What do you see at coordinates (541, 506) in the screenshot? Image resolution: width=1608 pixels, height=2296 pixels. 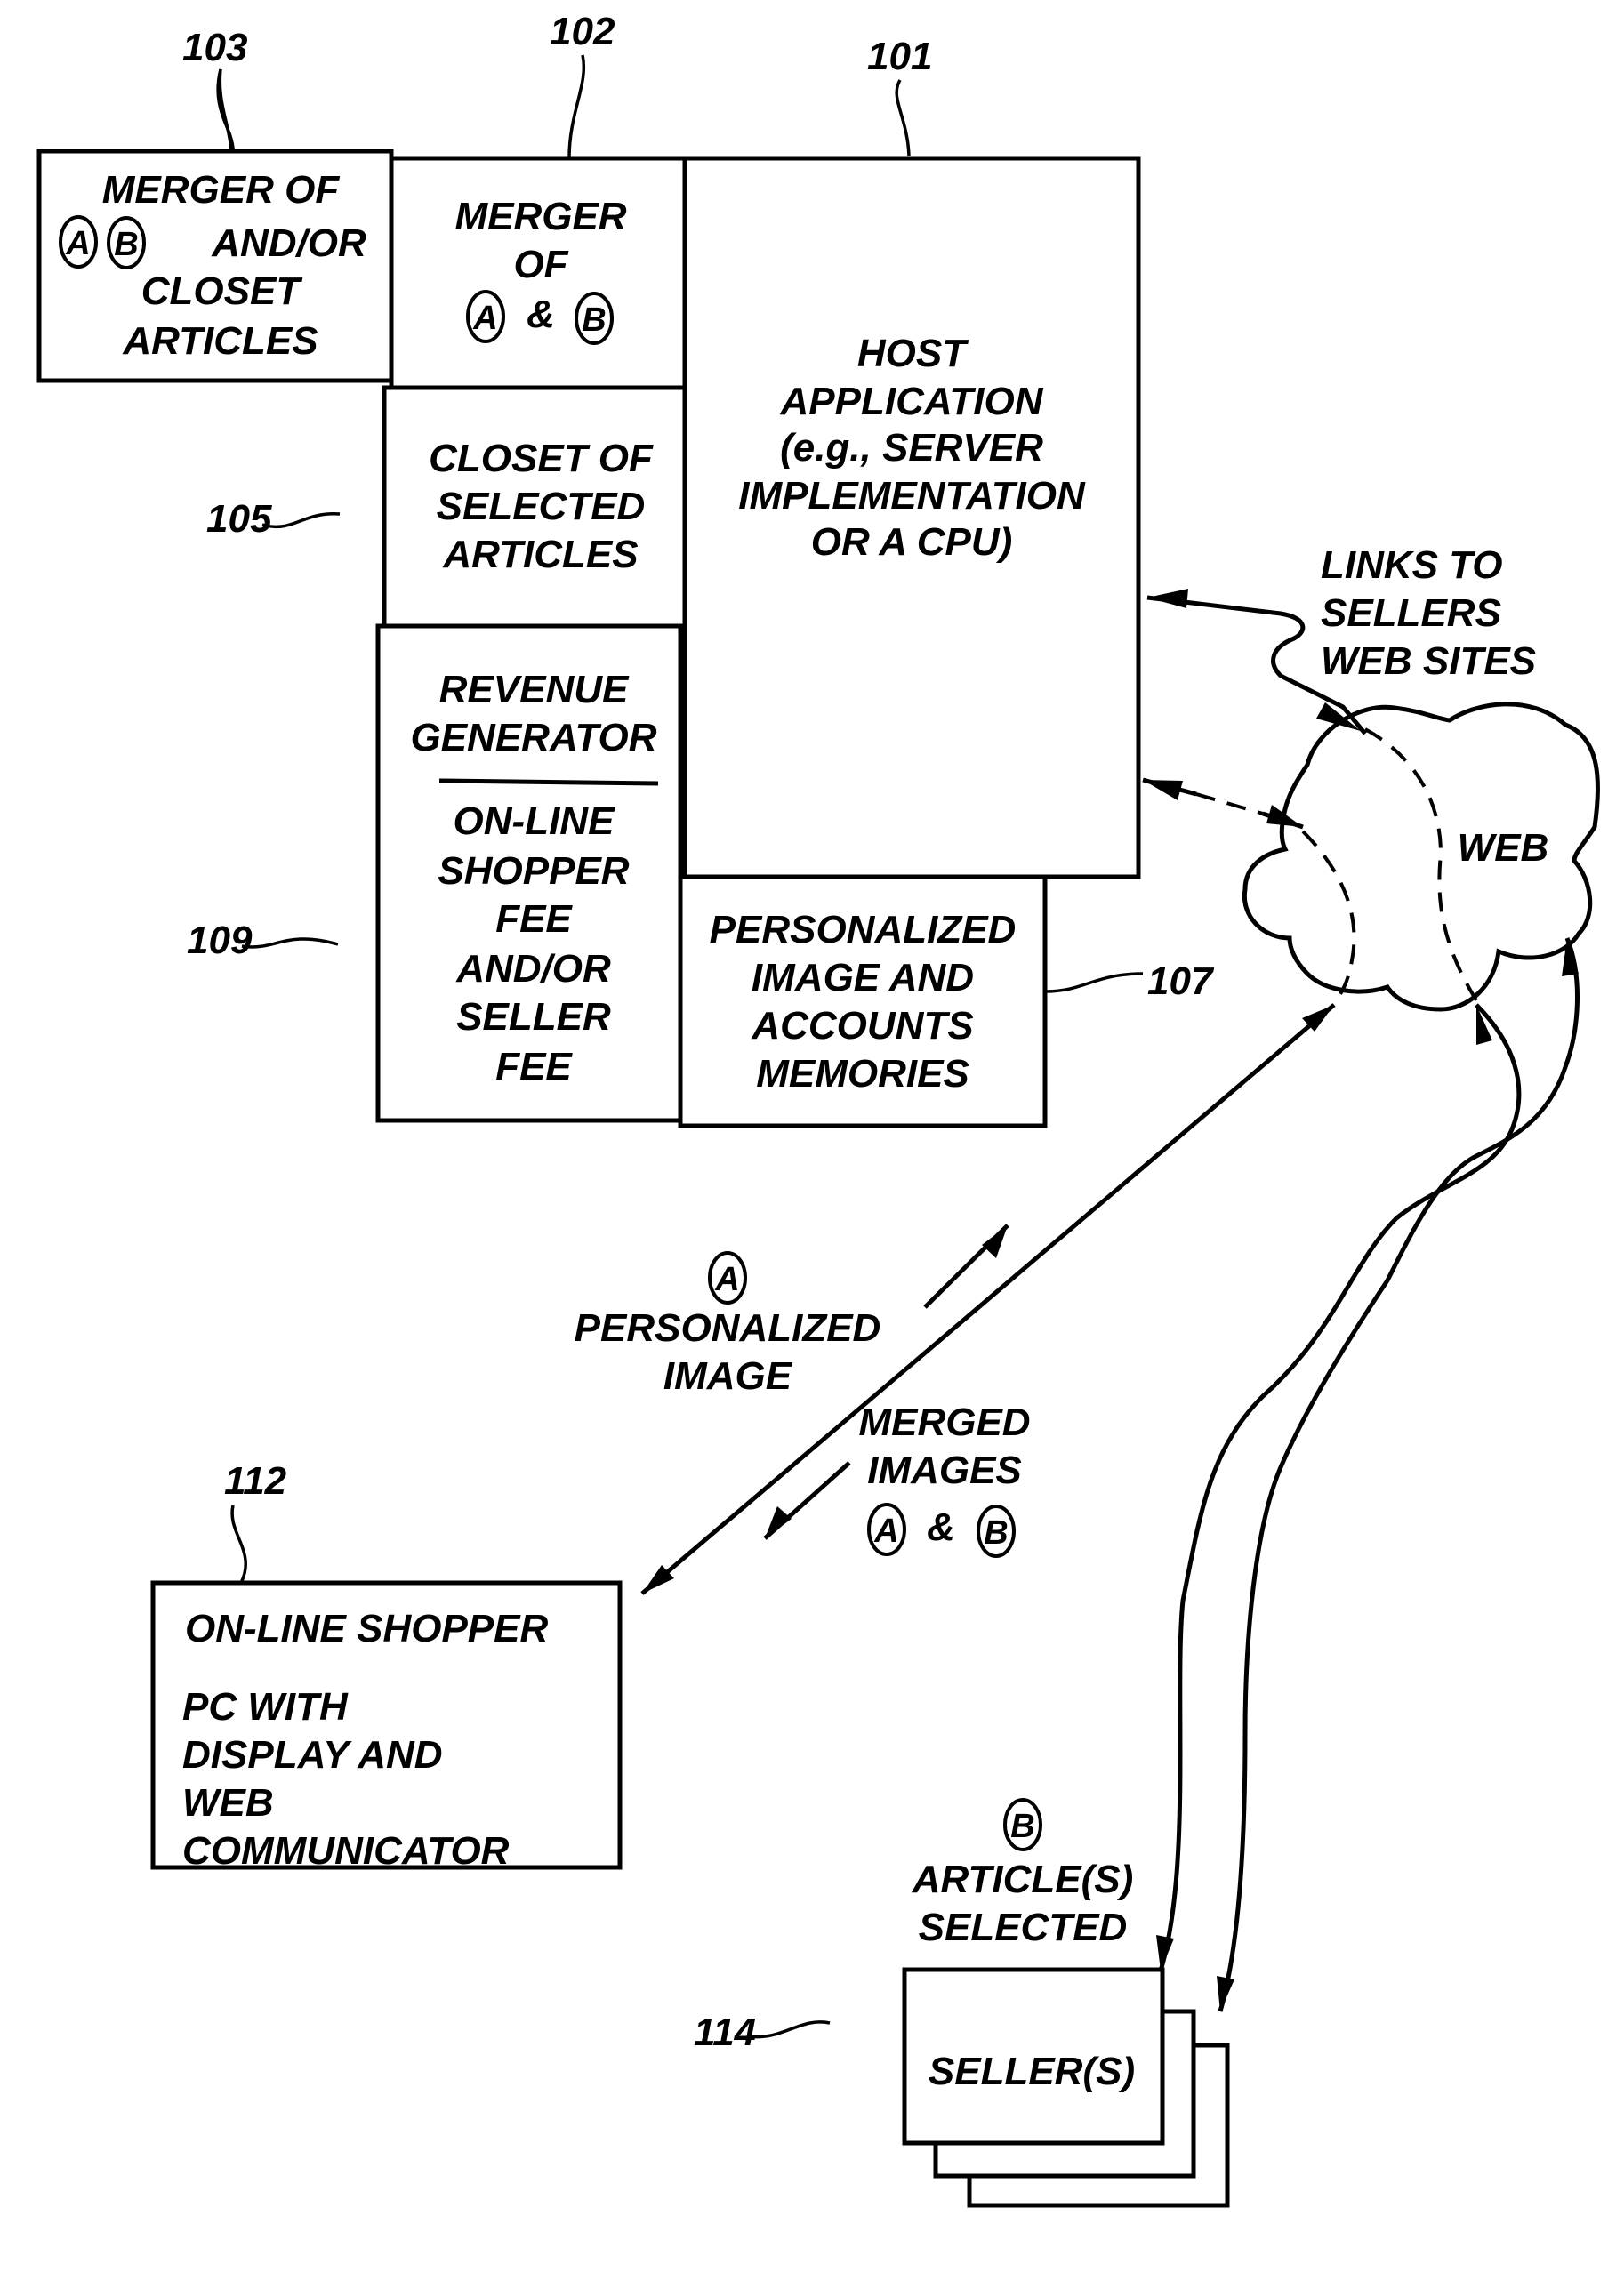 I see `block-105-line-2: SELECTED` at bounding box center [541, 506].